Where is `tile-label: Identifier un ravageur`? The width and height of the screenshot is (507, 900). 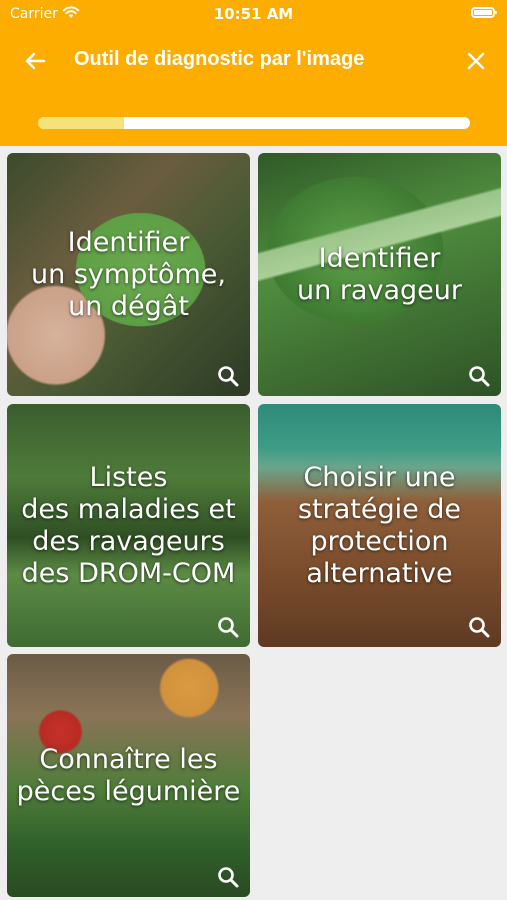 tile-label: Identifier un ravageur is located at coordinates (379, 274).